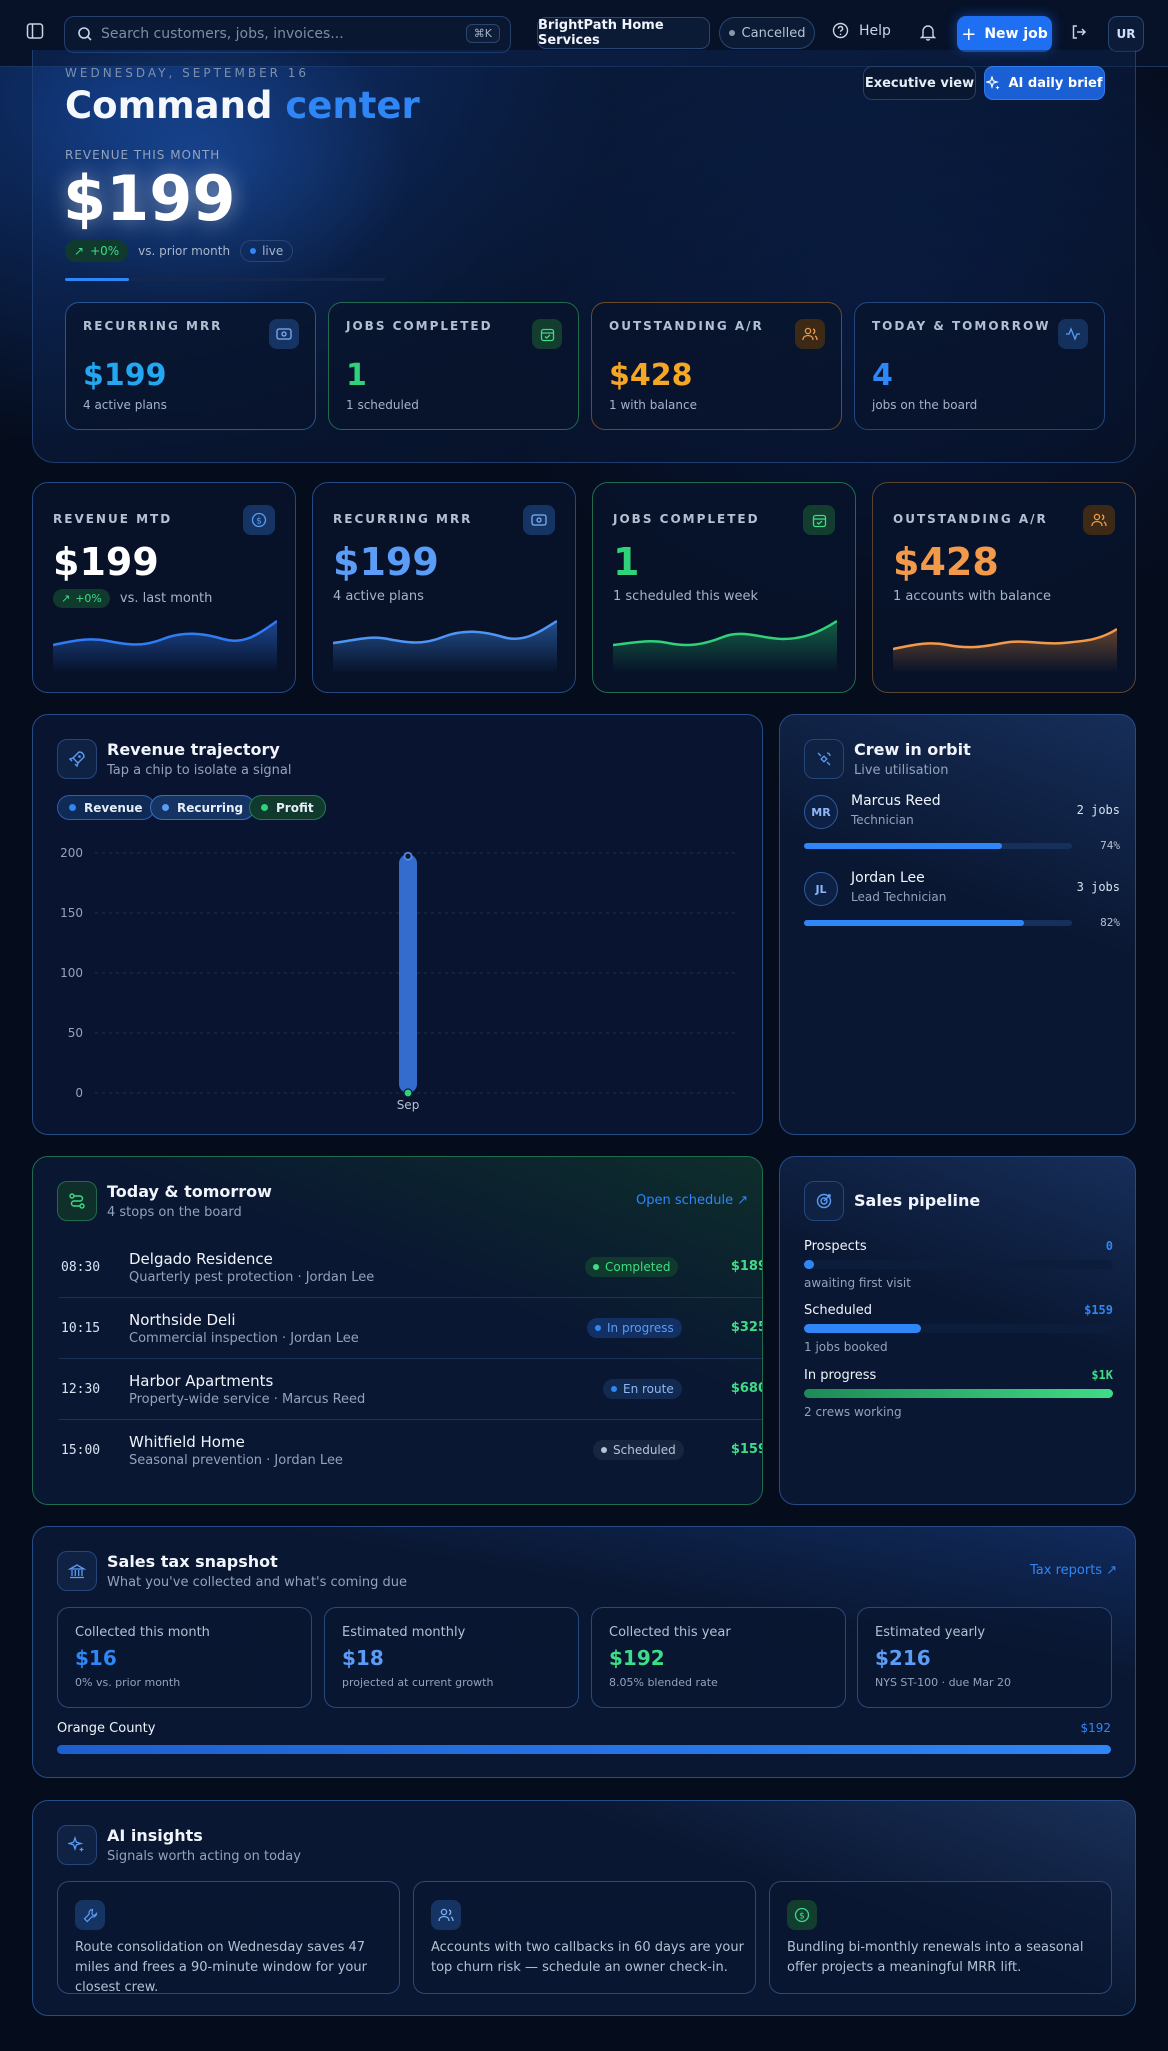  What do you see at coordinates (1126, 34) in the screenshot?
I see `user-avatar: UR` at bounding box center [1126, 34].